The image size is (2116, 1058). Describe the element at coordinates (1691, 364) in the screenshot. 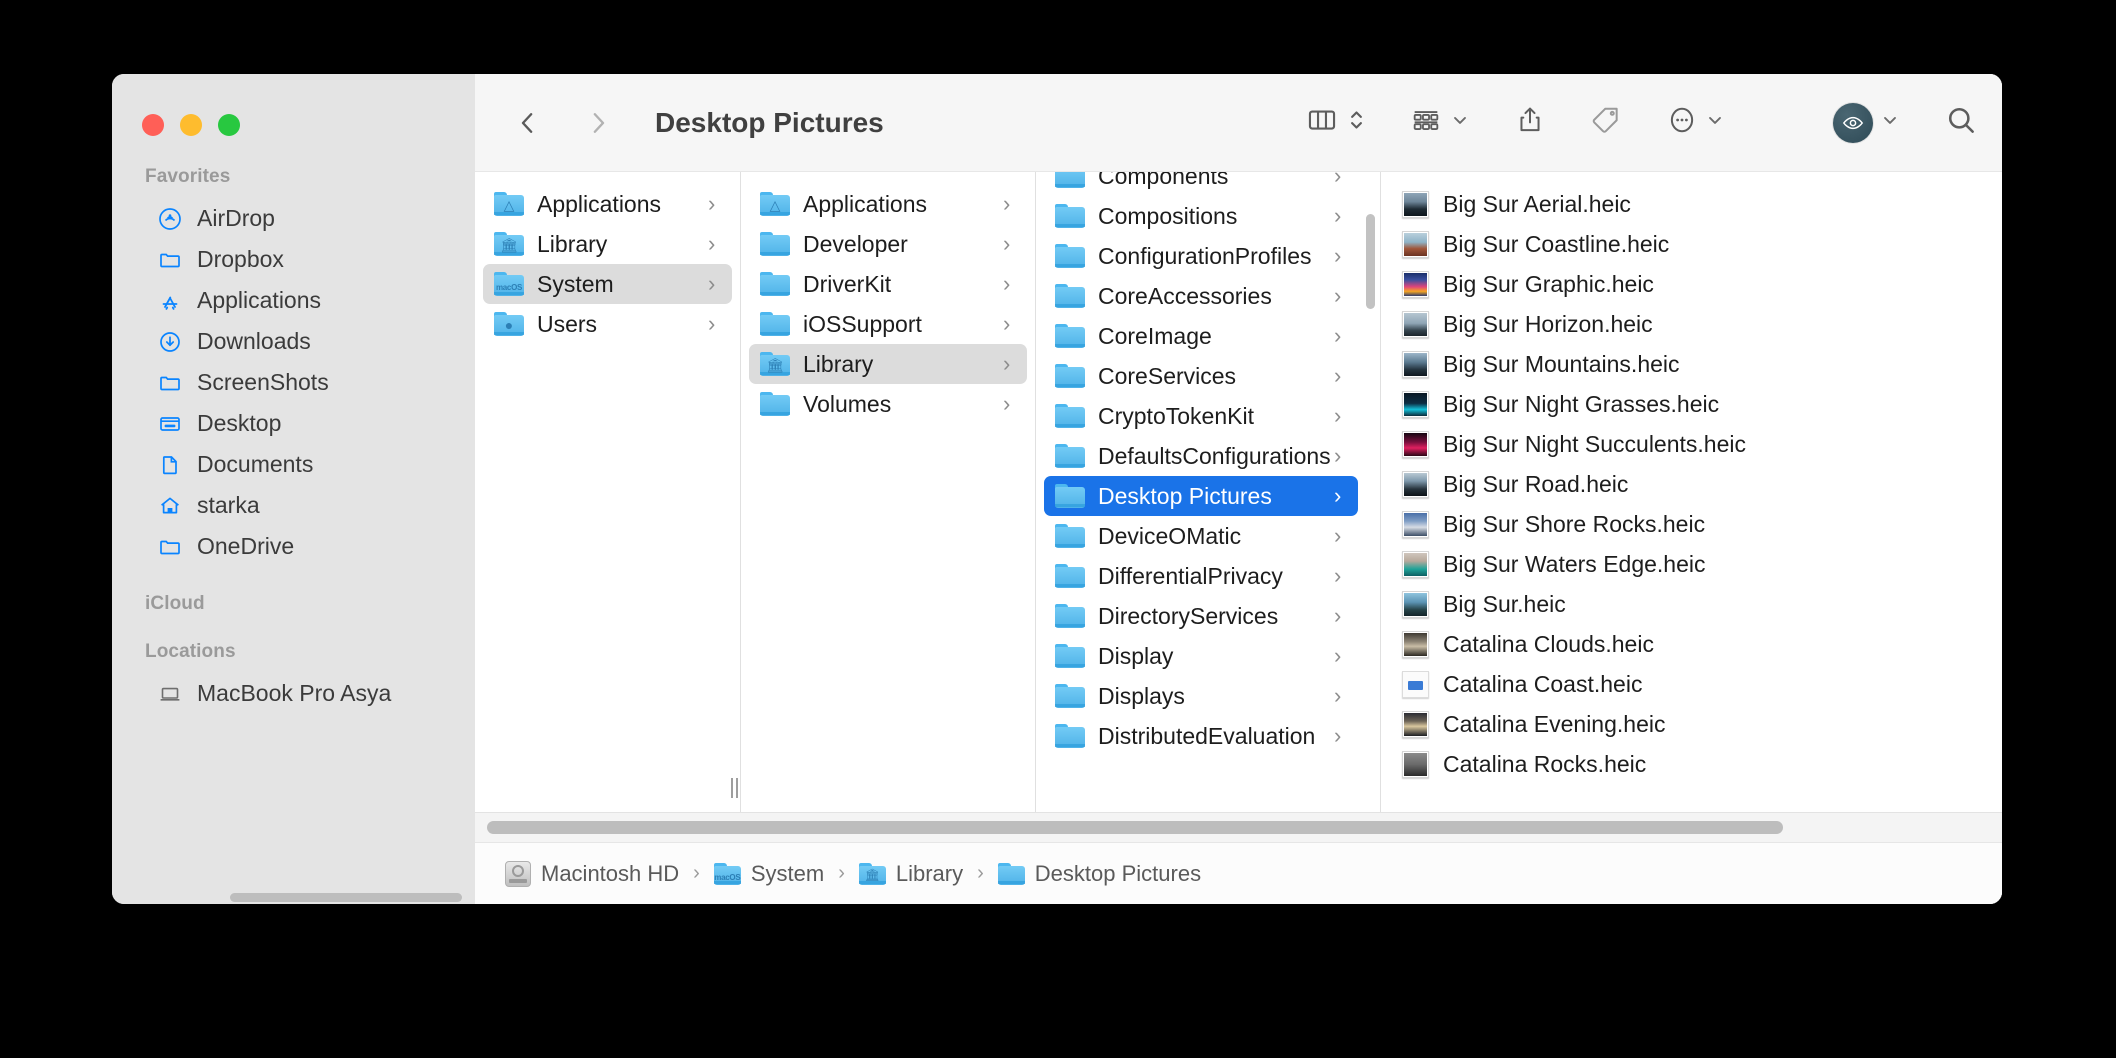

I see `column-4-row-big-sur-mountains-heic: Big Sur Mountains.heic` at that location.